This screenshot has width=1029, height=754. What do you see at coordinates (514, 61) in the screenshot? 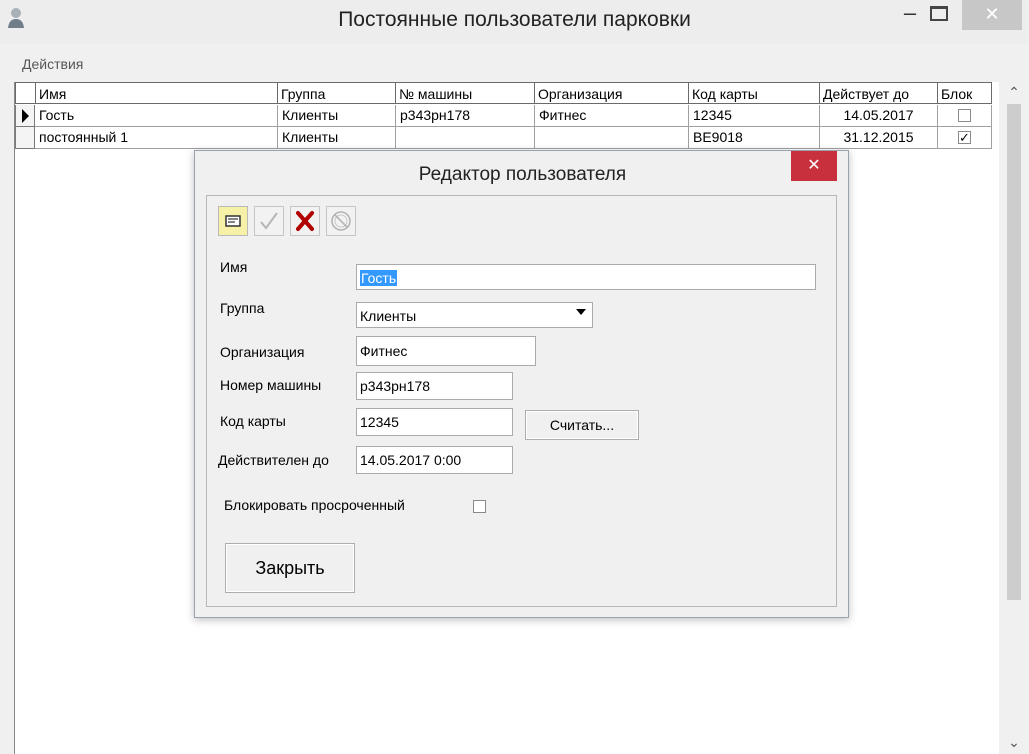
I see `menu-bar: Действия` at bounding box center [514, 61].